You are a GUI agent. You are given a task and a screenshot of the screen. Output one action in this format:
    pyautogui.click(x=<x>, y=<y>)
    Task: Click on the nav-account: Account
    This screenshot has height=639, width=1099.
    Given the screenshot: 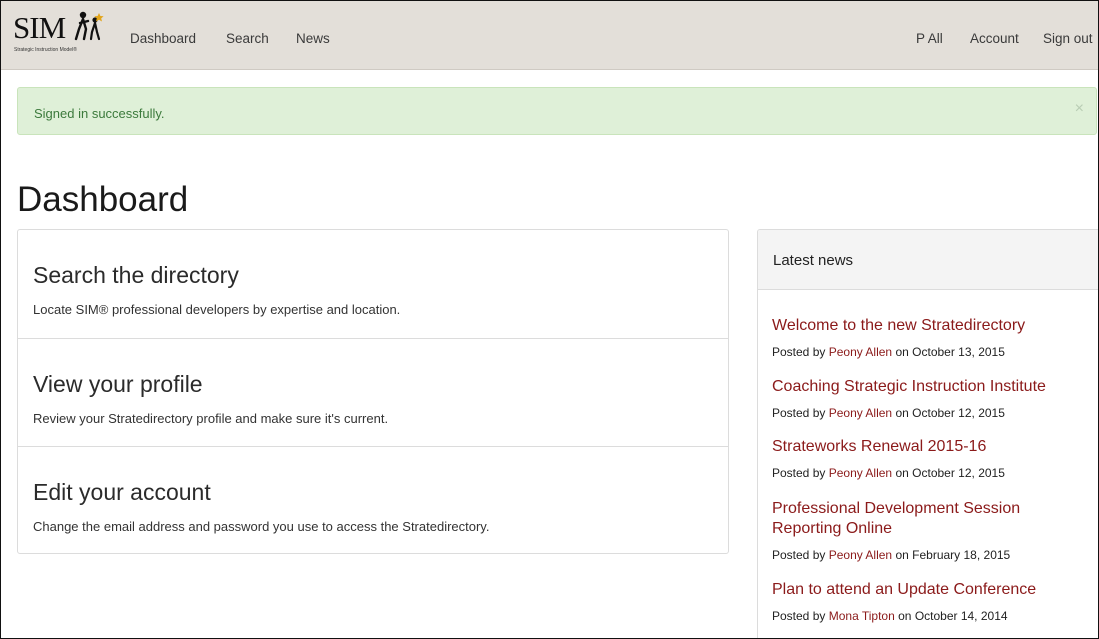 What is the action you would take?
    pyautogui.click(x=994, y=38)
    